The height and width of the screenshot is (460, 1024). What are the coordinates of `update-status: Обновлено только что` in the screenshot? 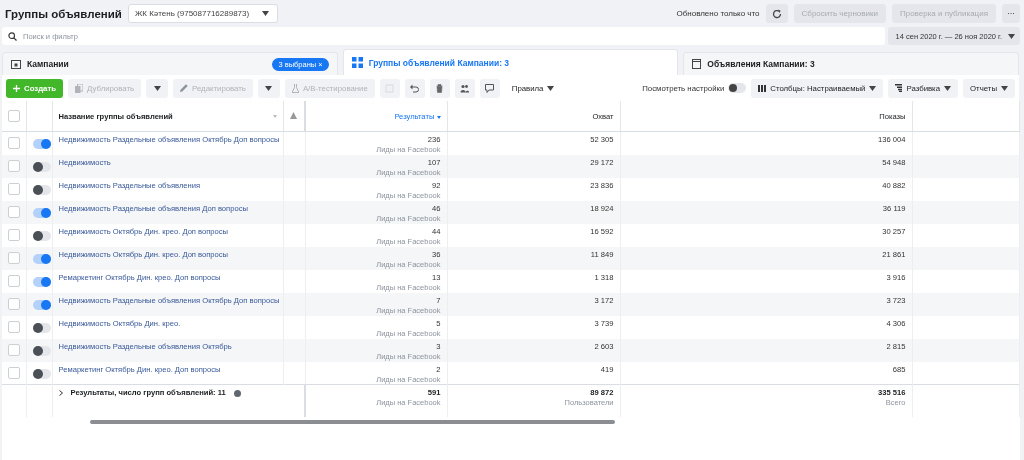 It's located at (718, 13).